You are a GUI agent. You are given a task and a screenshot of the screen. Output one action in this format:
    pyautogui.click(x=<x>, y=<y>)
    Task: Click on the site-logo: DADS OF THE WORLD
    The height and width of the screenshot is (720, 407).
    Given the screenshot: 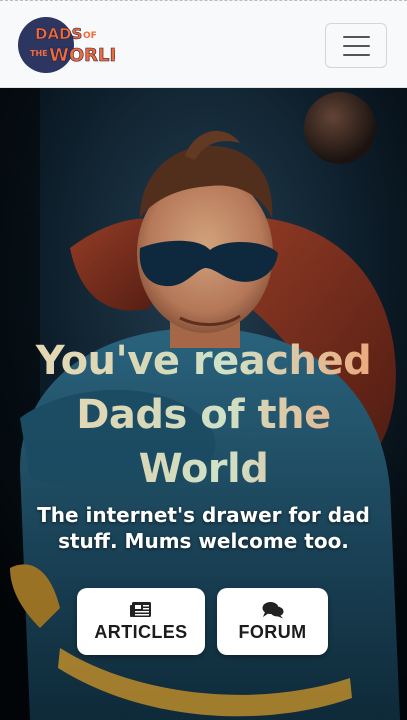 What is the action you would take?
    pyautogui.click(x=71, y=45)
    